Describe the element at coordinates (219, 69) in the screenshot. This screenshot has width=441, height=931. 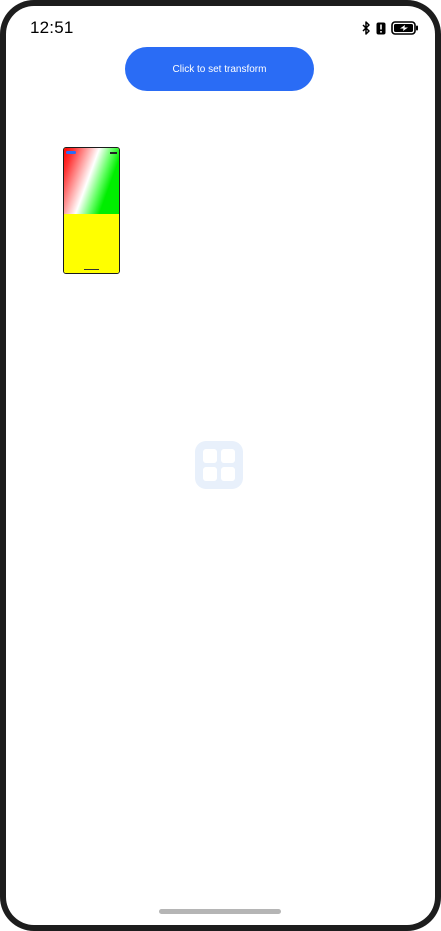
I see `set-transform-button: Click to set transform` at that location.